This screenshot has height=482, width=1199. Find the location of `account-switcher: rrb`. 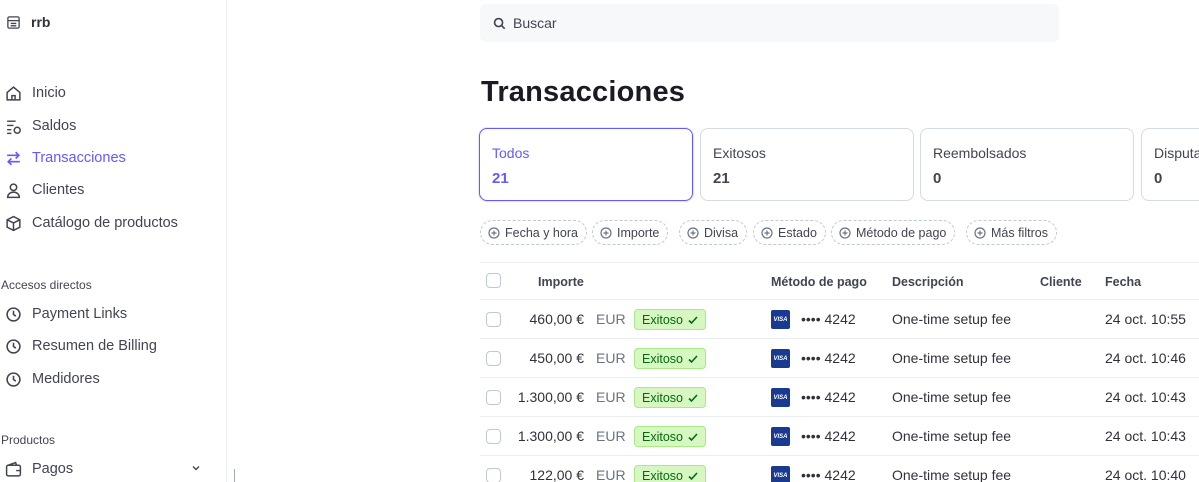

account-switcher: rrb is located at coordinates (28, 22).